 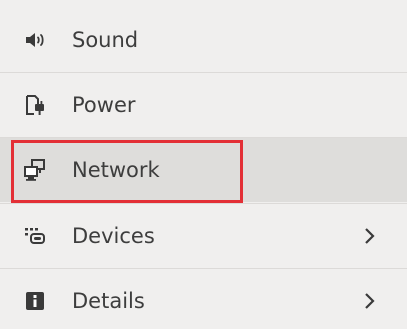 I want to click on sidebar-item-label: Sound, so click(x=105, y=40).